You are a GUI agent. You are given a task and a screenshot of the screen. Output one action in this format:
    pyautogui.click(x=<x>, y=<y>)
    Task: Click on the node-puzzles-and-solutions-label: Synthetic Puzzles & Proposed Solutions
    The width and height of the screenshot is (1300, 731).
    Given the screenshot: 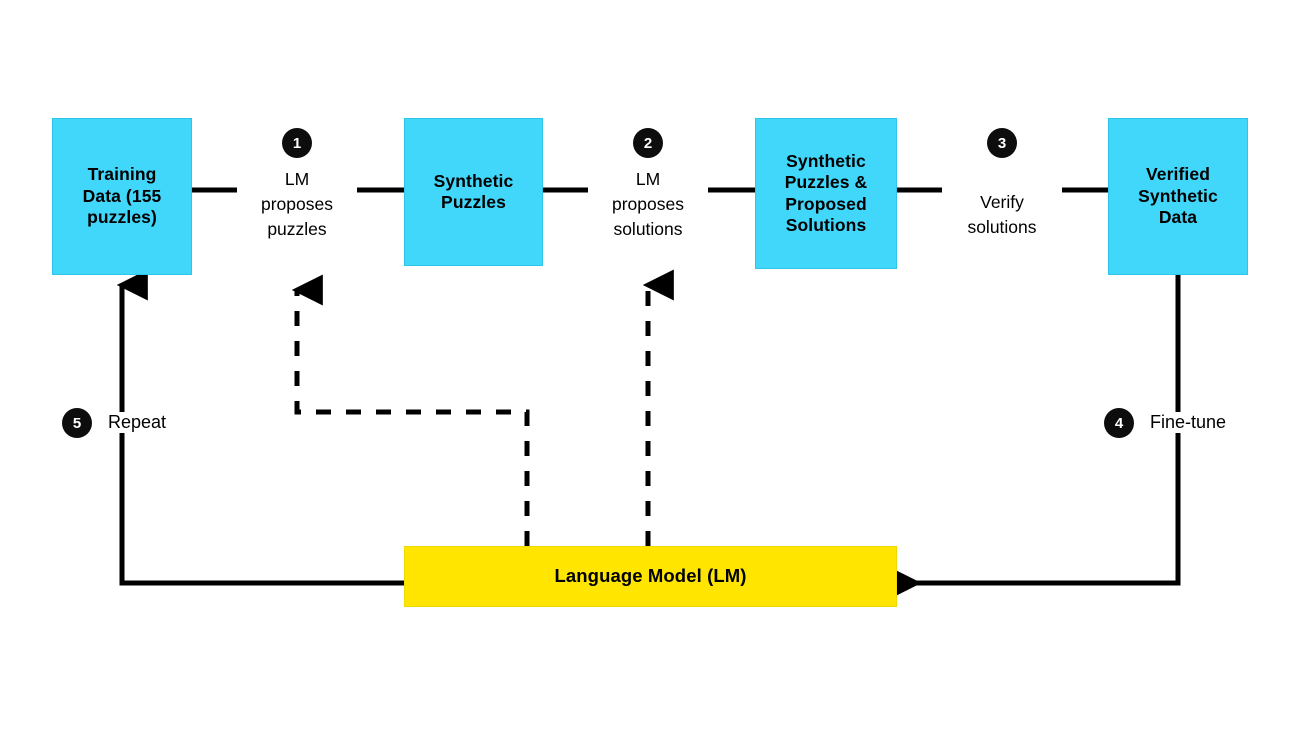 What is the action you would take?
    pyautogui.click(x=826, y=192)
    